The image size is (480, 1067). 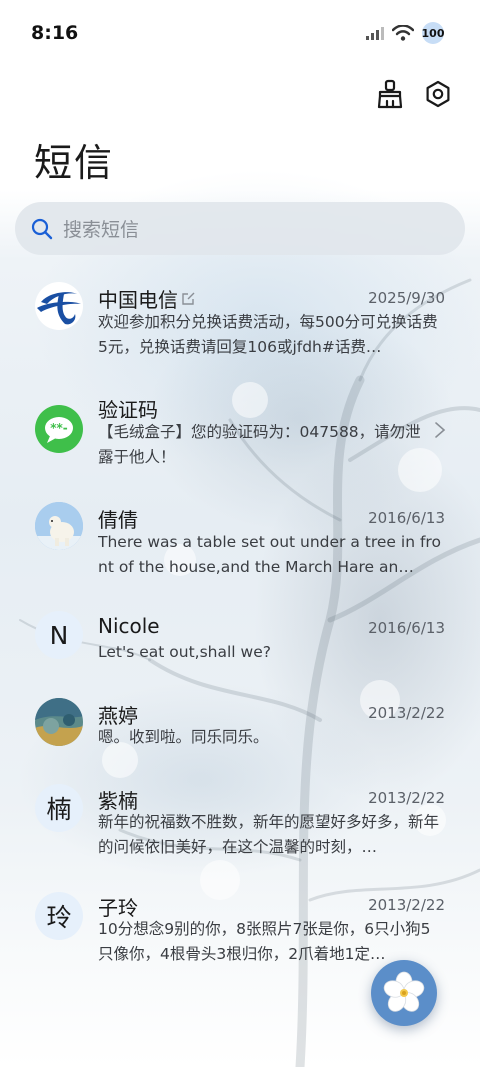 I want to click on flower-icon, so click(x=404, y=991).